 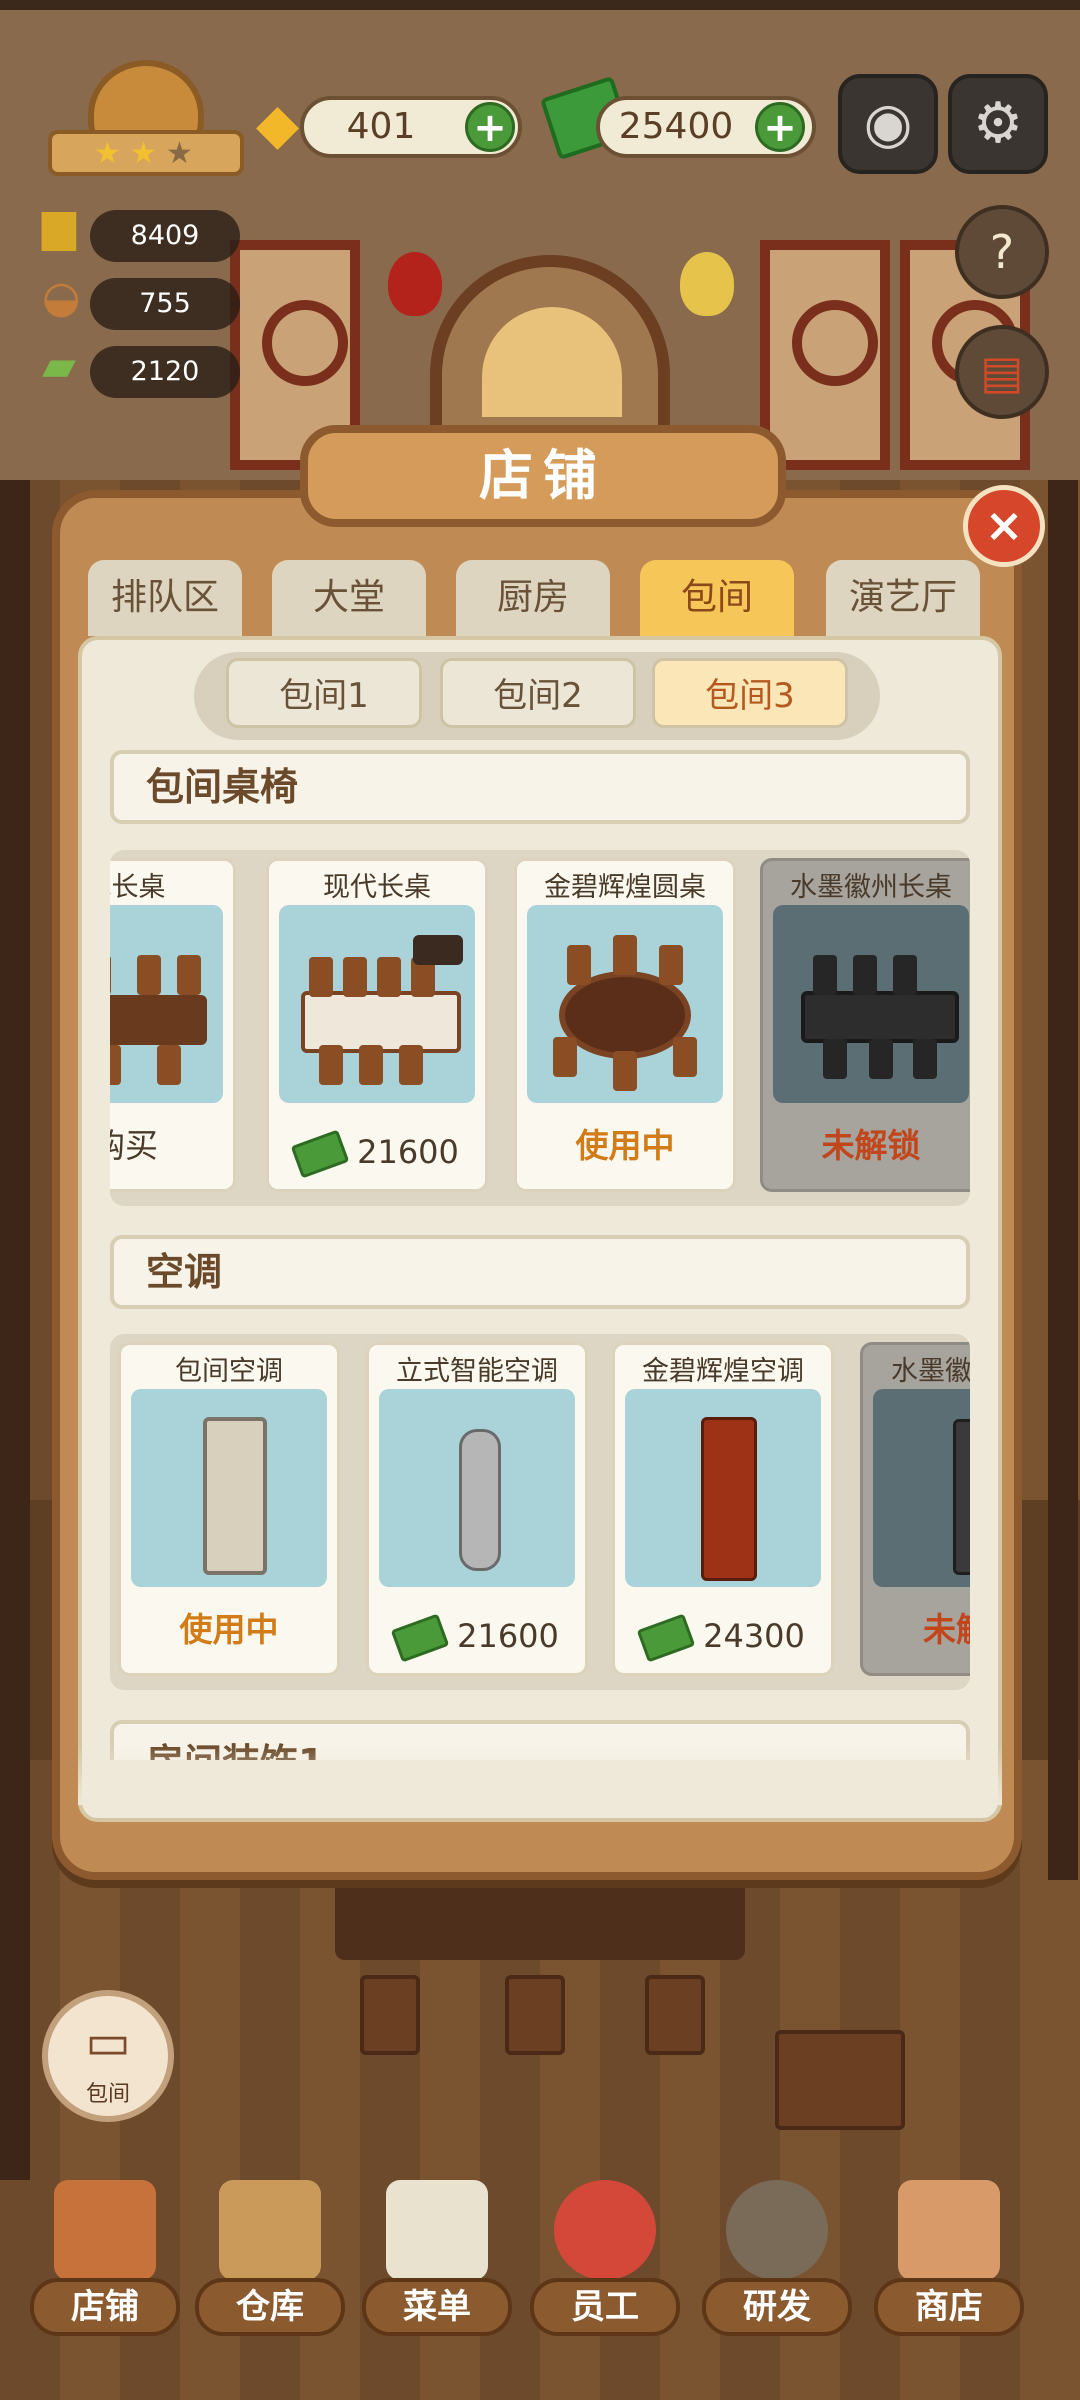 What do you see at coordinates (930, 1371) in the screenshot?
I see `item-name: 水墨徽` at bounding box center [930, 1371].